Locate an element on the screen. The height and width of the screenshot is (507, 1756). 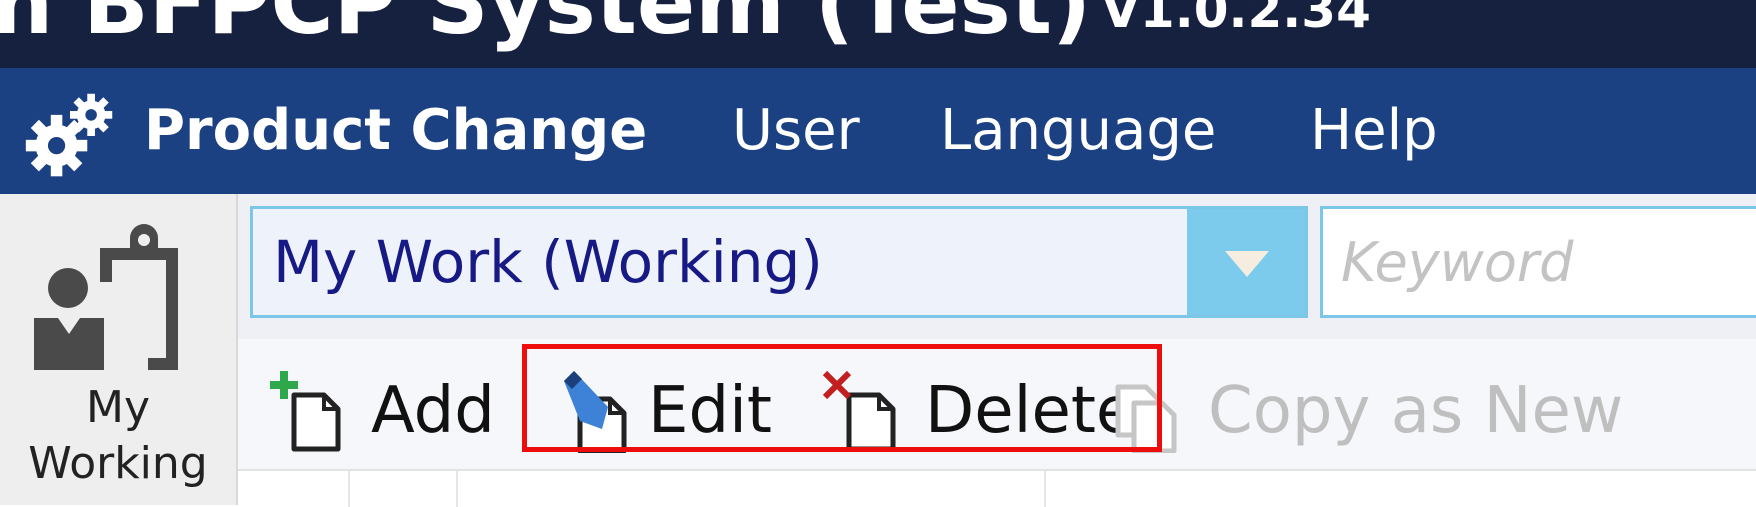
delete-document-icon is located at coordinates (859, 411).